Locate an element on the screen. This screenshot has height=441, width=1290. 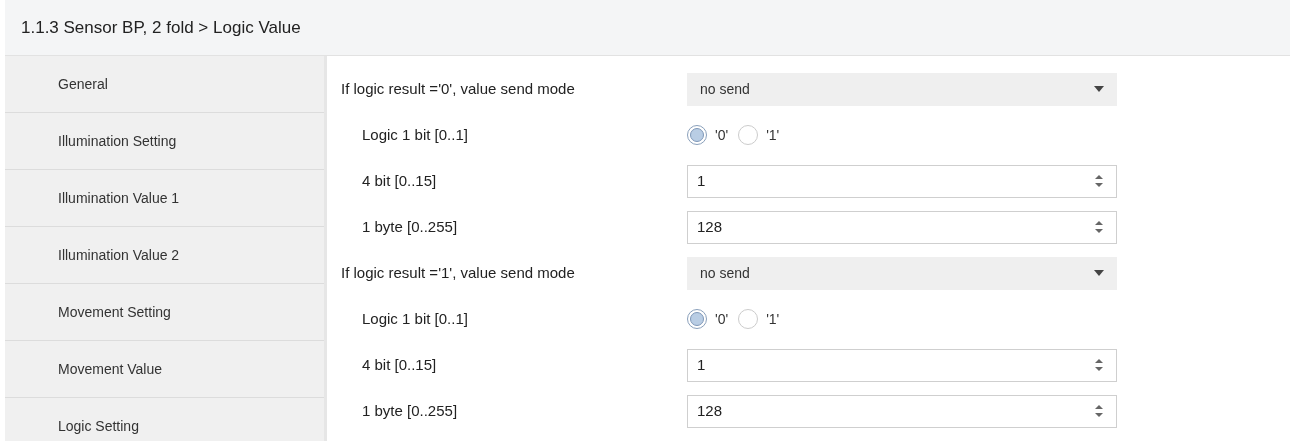
sidebar-item: Illumination Setting is located at coordinates (164, 141).